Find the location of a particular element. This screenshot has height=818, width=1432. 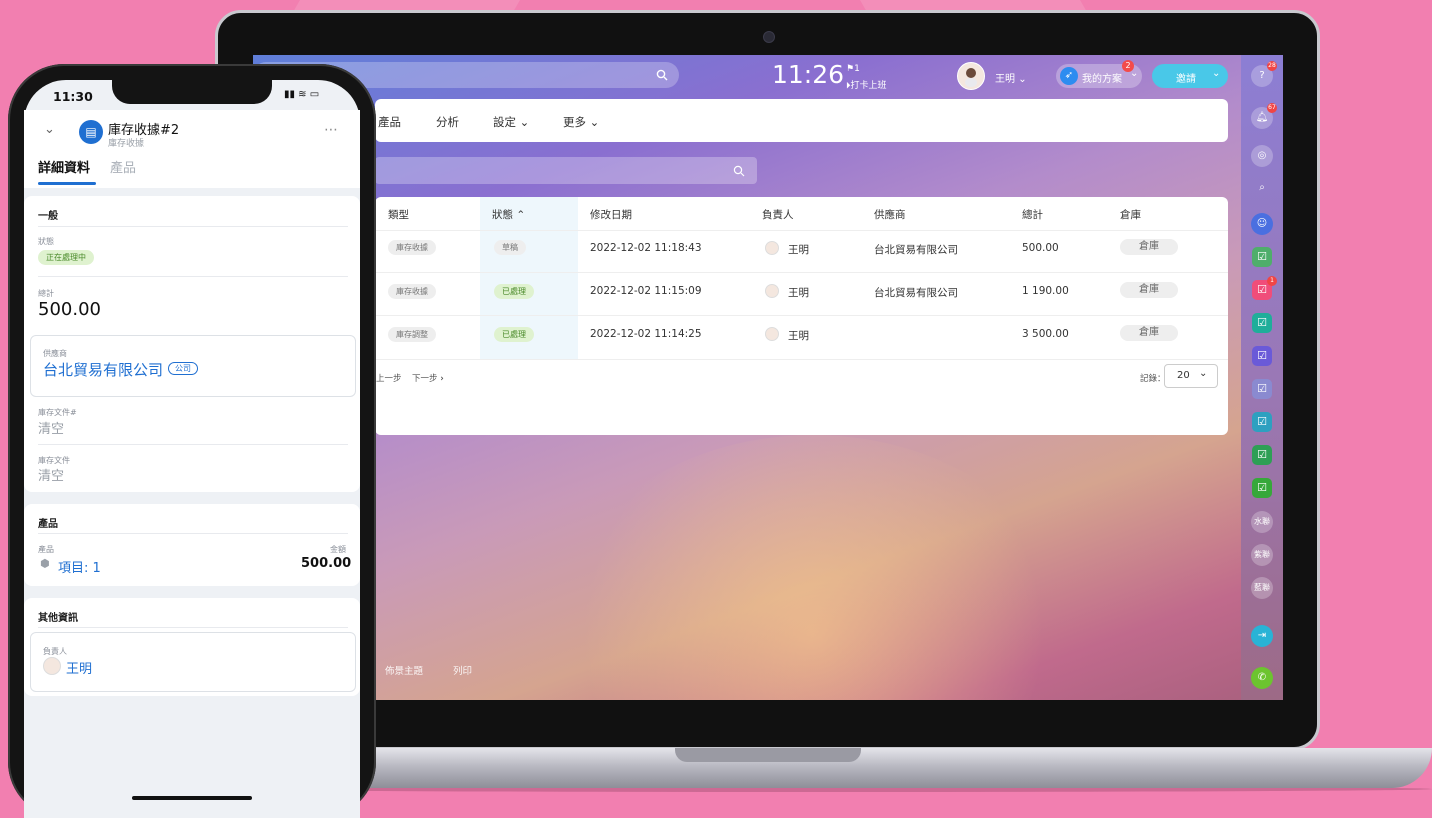

phone-time: 11:30 is located at coordinates (73, 96).